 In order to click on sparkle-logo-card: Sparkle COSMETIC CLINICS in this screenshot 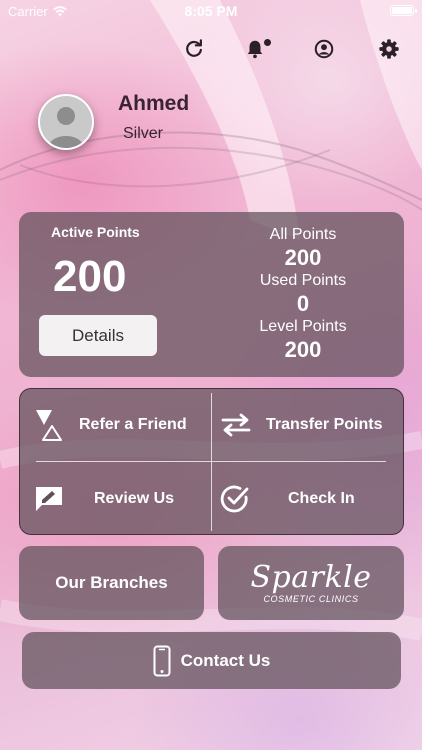, I will do `click(311, 583)`.